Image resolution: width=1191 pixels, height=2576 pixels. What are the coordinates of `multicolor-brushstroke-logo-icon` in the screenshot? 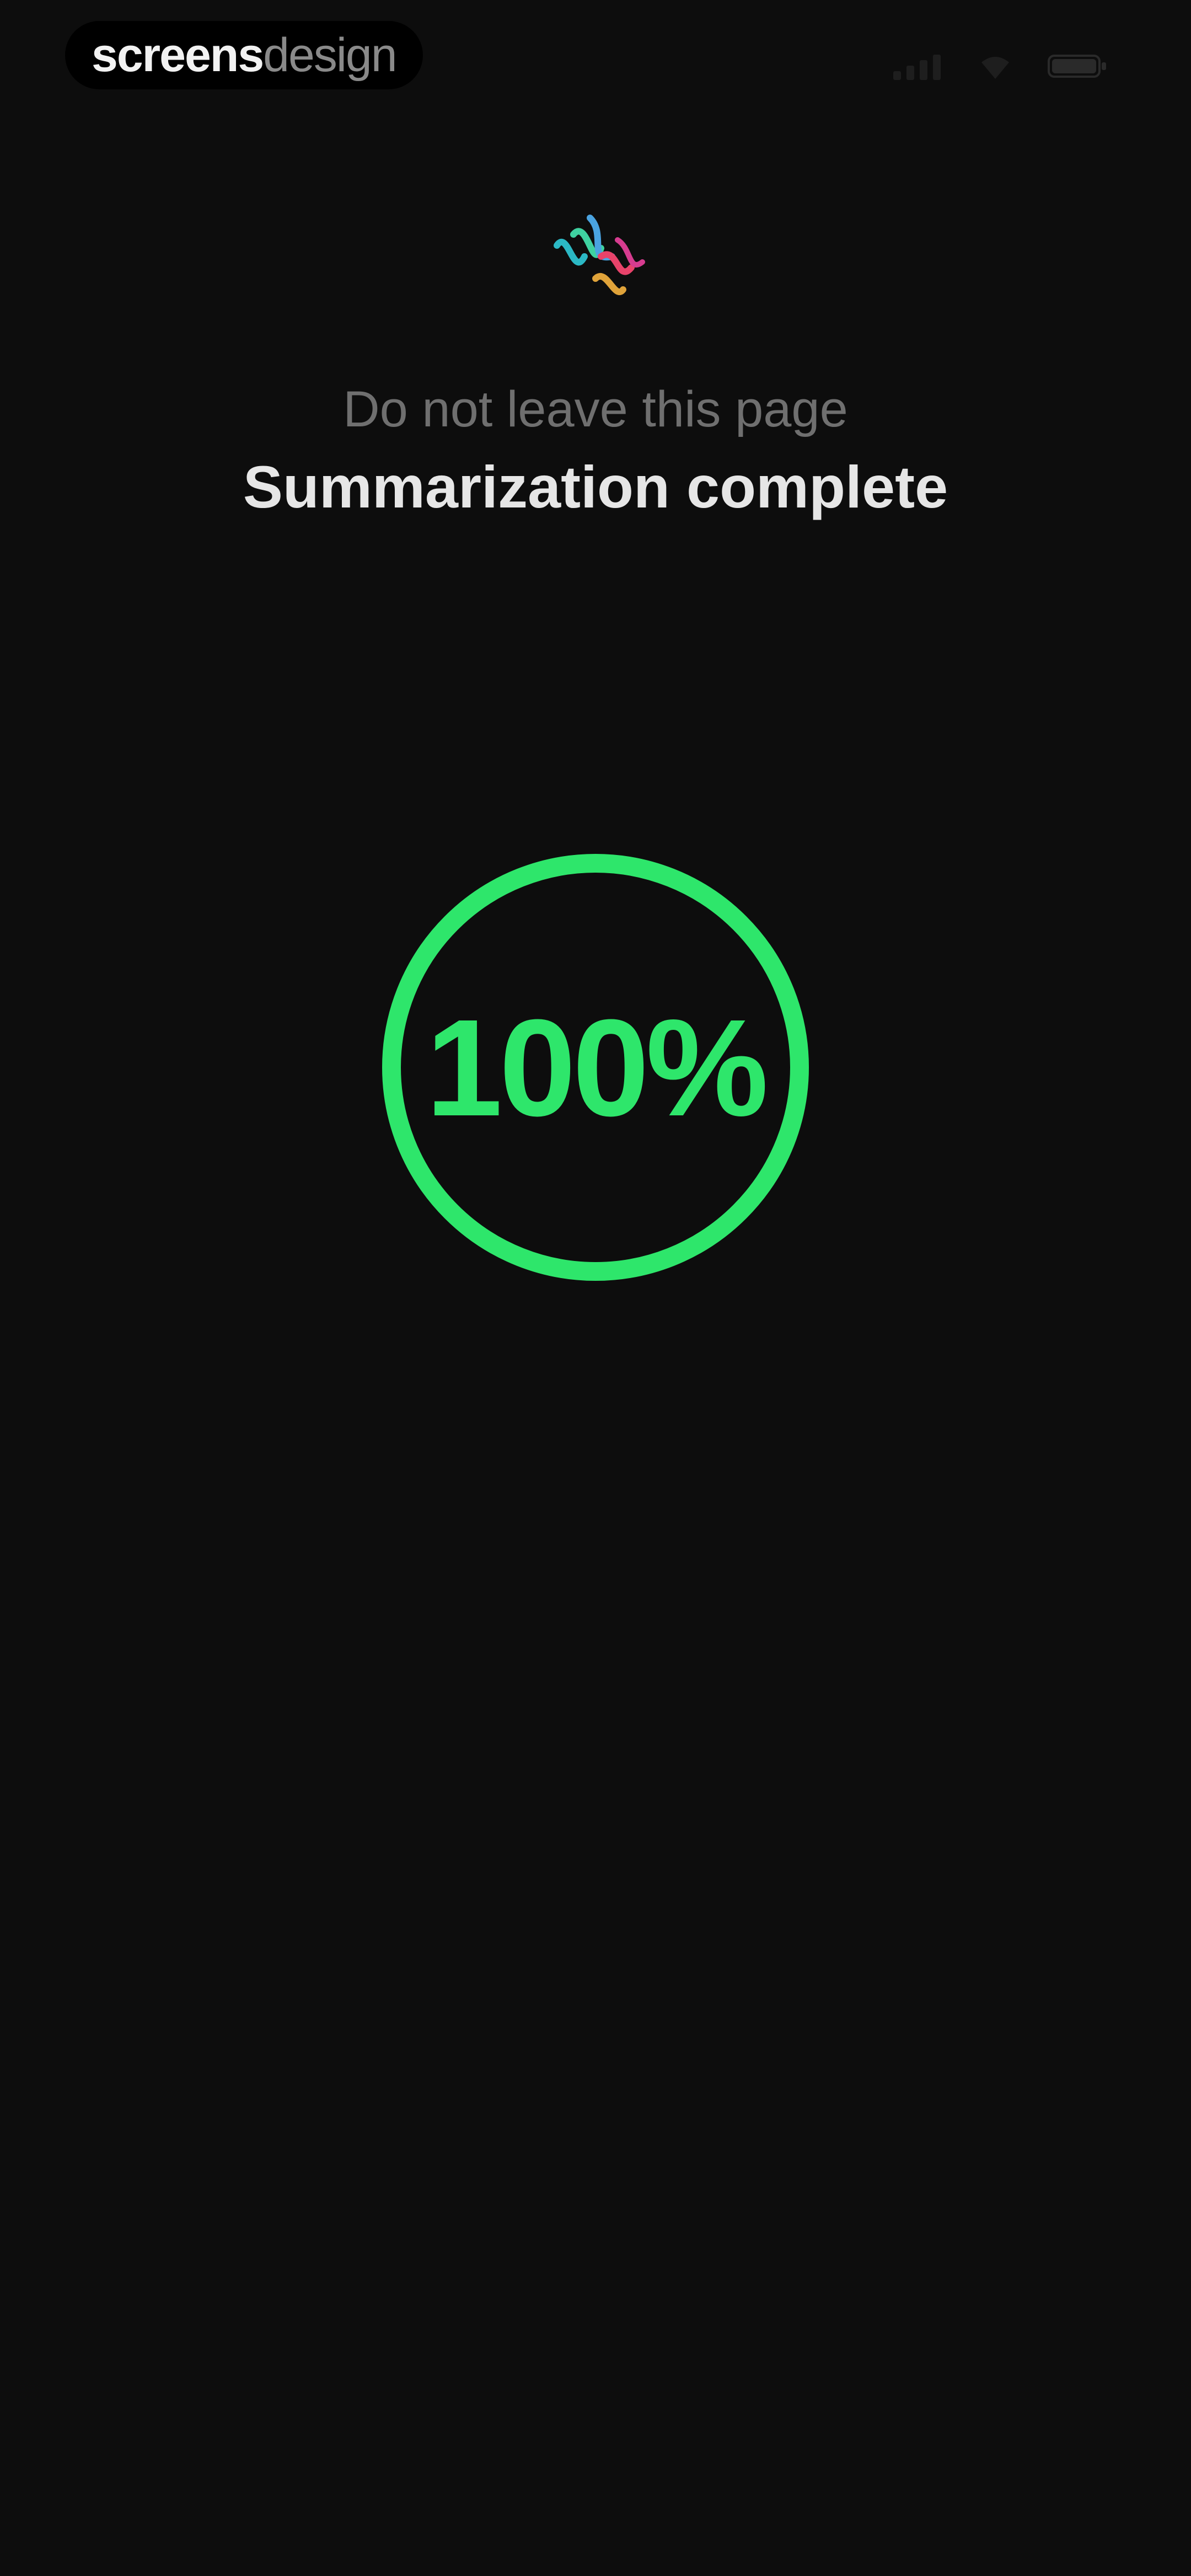 It's located at (595, 256).